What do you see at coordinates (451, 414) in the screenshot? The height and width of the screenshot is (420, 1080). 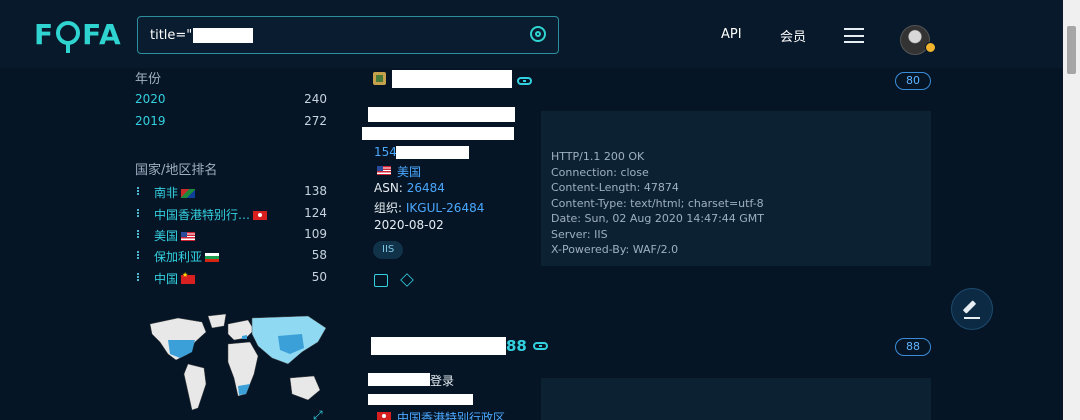 I see `location-link: 中国香港特别行政区` at bounding box center [451, 414].